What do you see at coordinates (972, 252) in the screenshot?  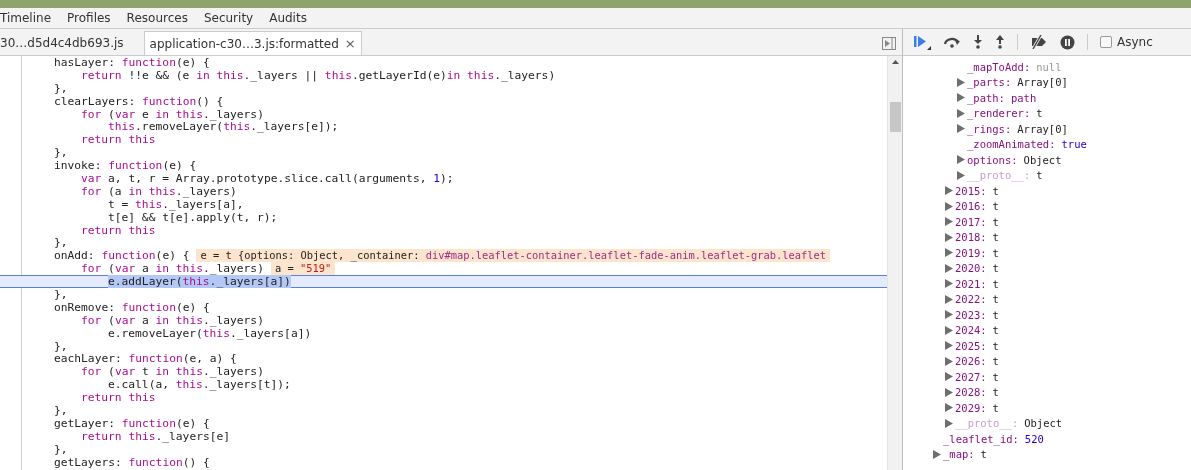 I see `property-entry: 2019: t` at bounding box center [972, 252].